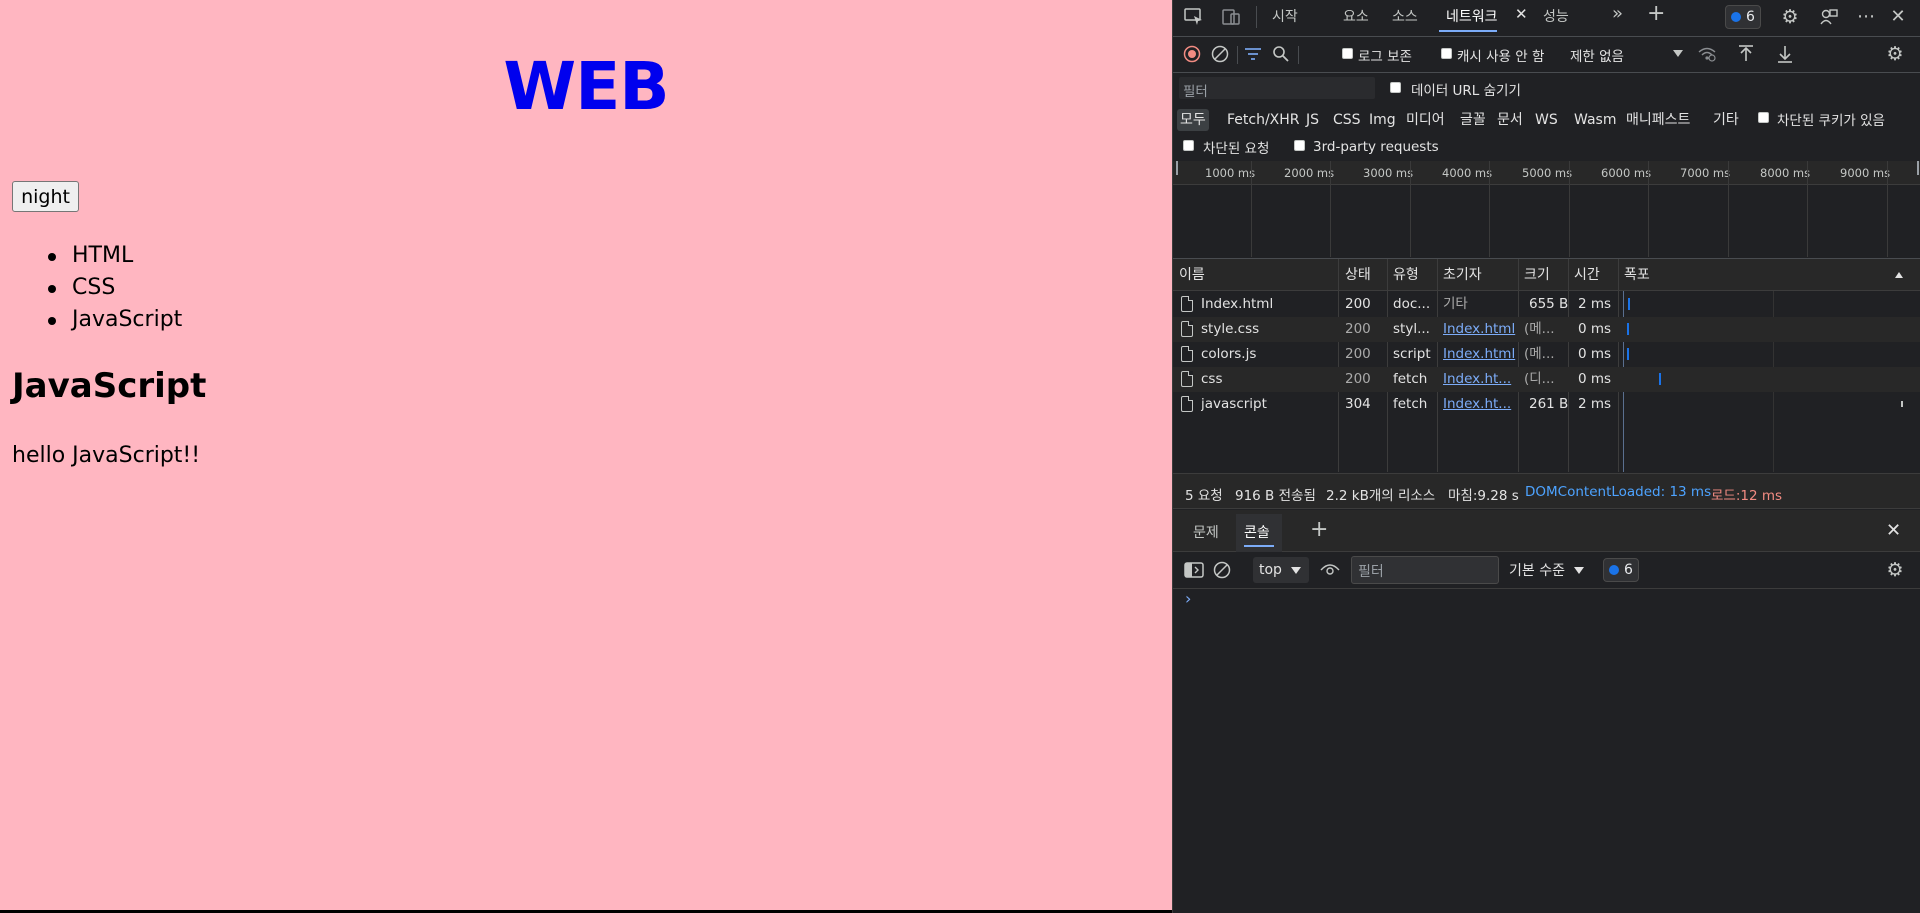  Describe the element at coordinates (1188, 598) in the screenshot. I see `console-prompt: ›` at that location.